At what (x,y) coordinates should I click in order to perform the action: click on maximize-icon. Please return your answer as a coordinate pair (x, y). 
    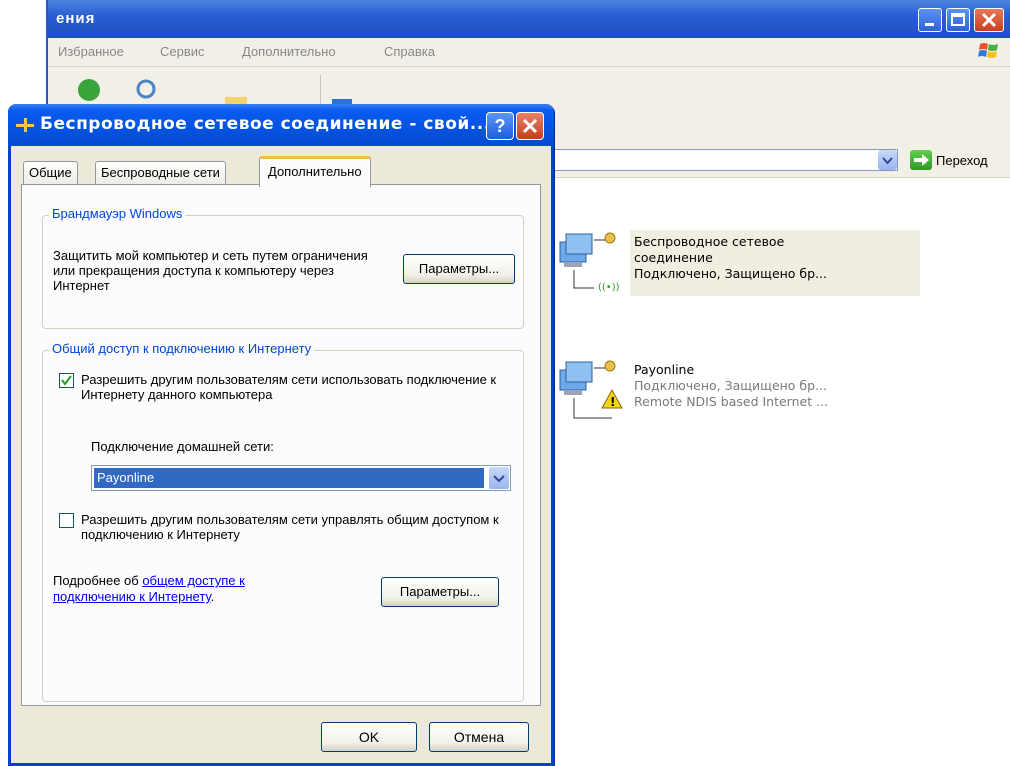
    Looking at the image, I should click on (958, 19).